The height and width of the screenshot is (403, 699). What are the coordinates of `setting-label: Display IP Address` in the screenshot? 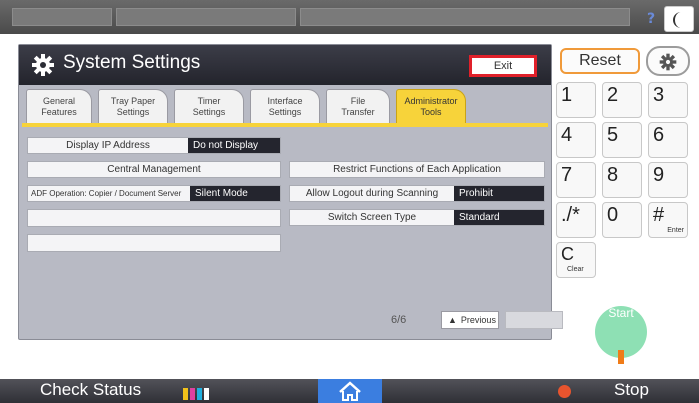 It's located at (108, 145).